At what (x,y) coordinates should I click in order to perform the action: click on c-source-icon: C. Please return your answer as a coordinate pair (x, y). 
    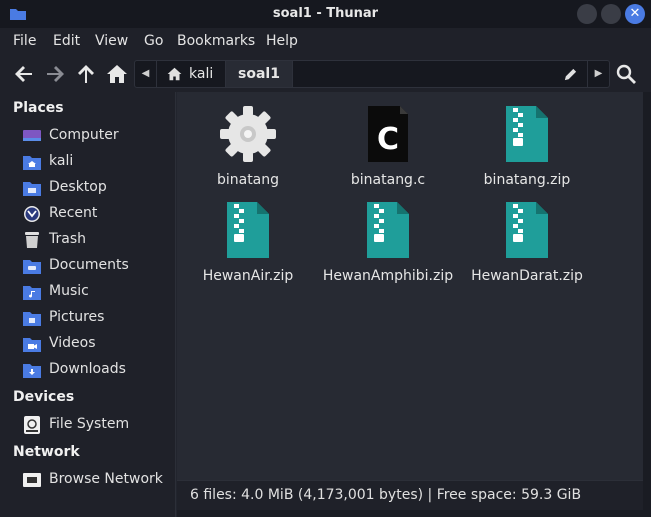
    Looking at the image, I should click on (388, 134).